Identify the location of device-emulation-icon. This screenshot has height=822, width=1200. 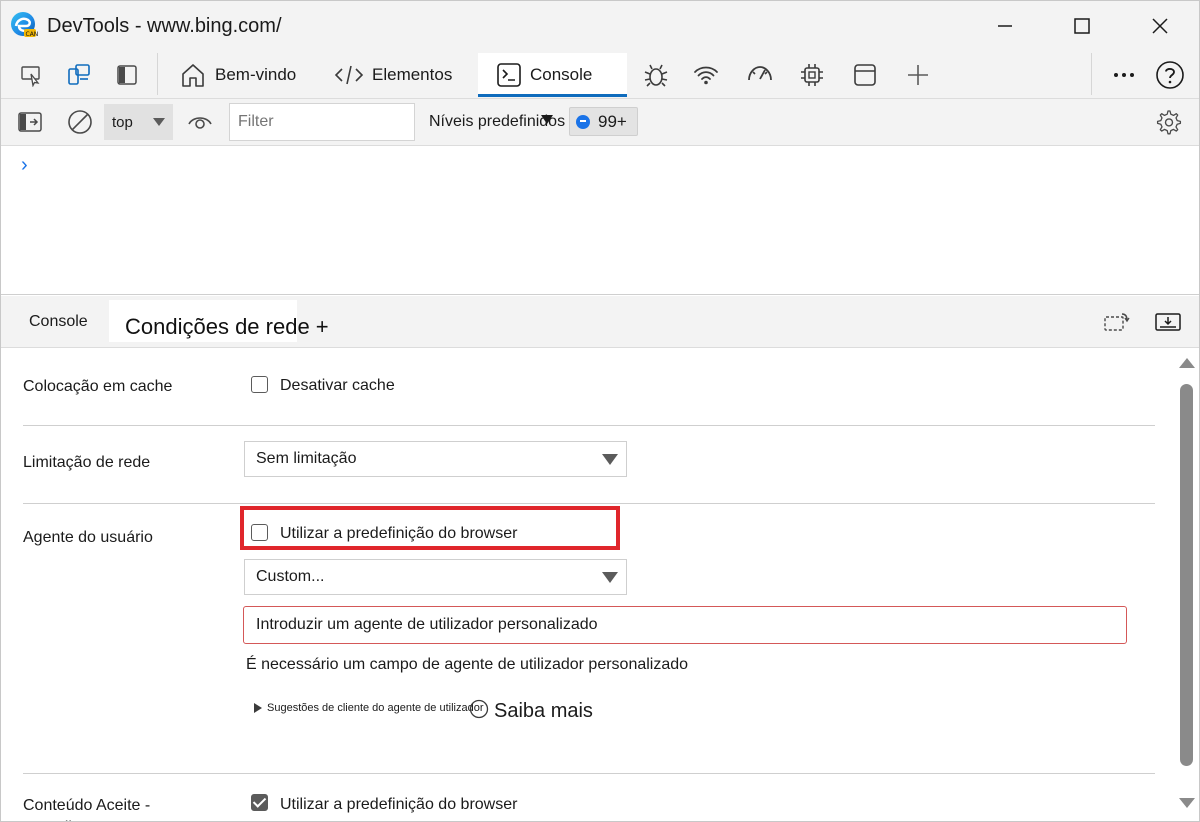
(79, 74).